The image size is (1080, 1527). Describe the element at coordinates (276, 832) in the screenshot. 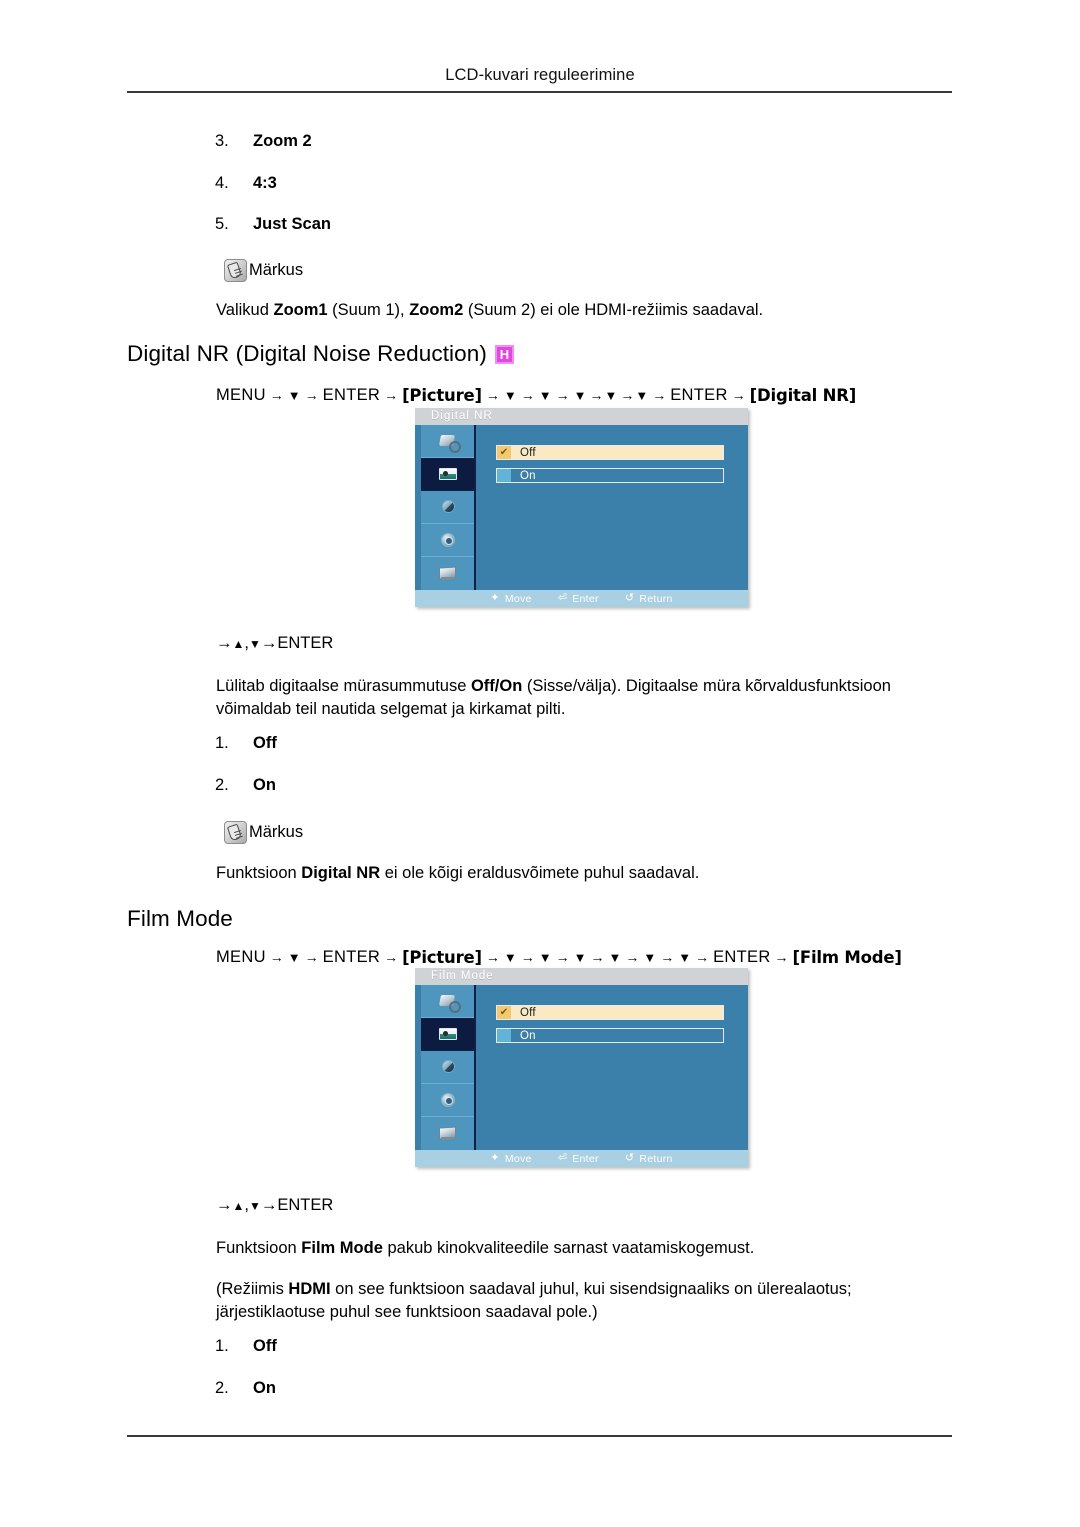

I see `note-label: Märkus` at that location.